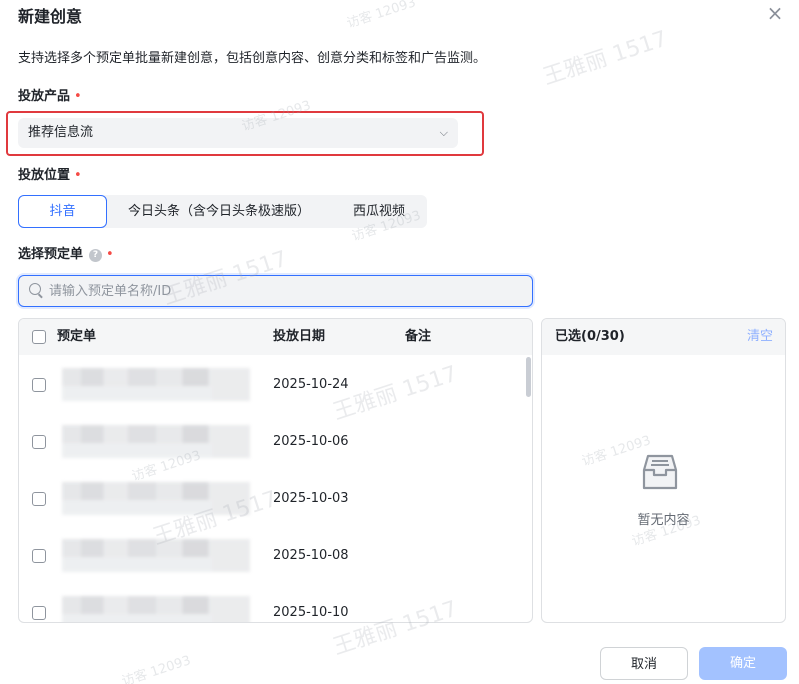 This screenshot has height=684, width=799. Describe the element at coordinates (44, 175) in the screenshot. I see `placement-label-text: 投放位置` at that location.